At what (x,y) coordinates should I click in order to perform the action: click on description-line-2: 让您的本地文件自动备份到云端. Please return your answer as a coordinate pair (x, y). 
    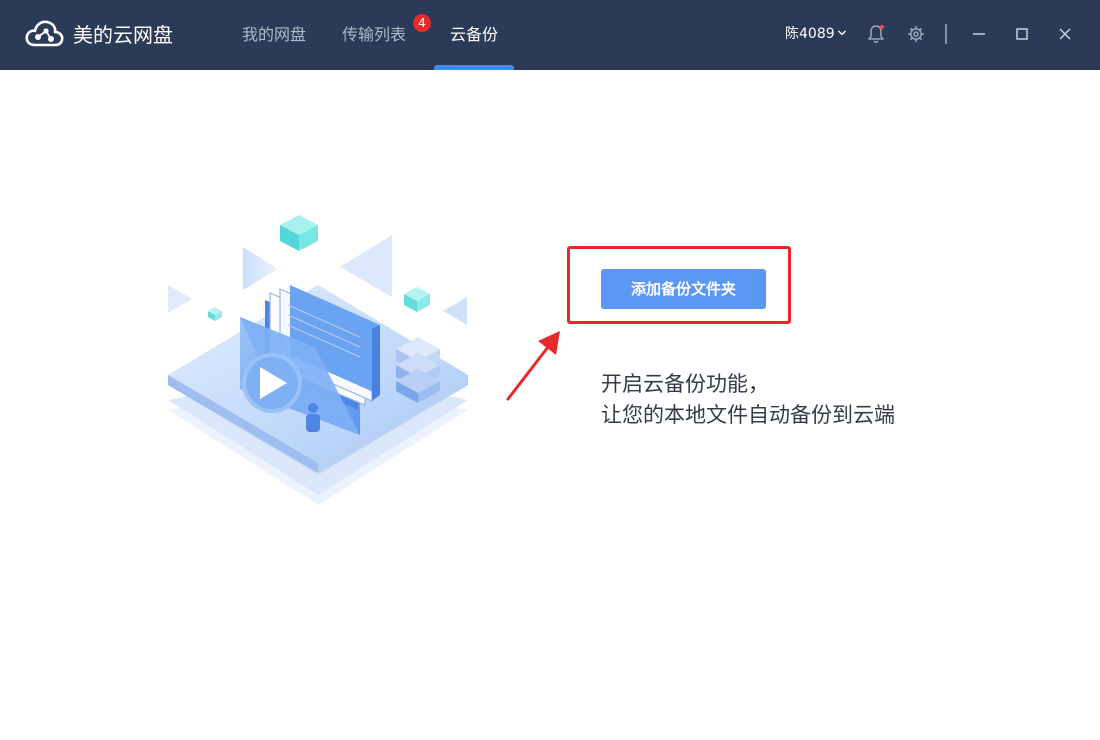
    Looking at the image, I should click on (748, 415).